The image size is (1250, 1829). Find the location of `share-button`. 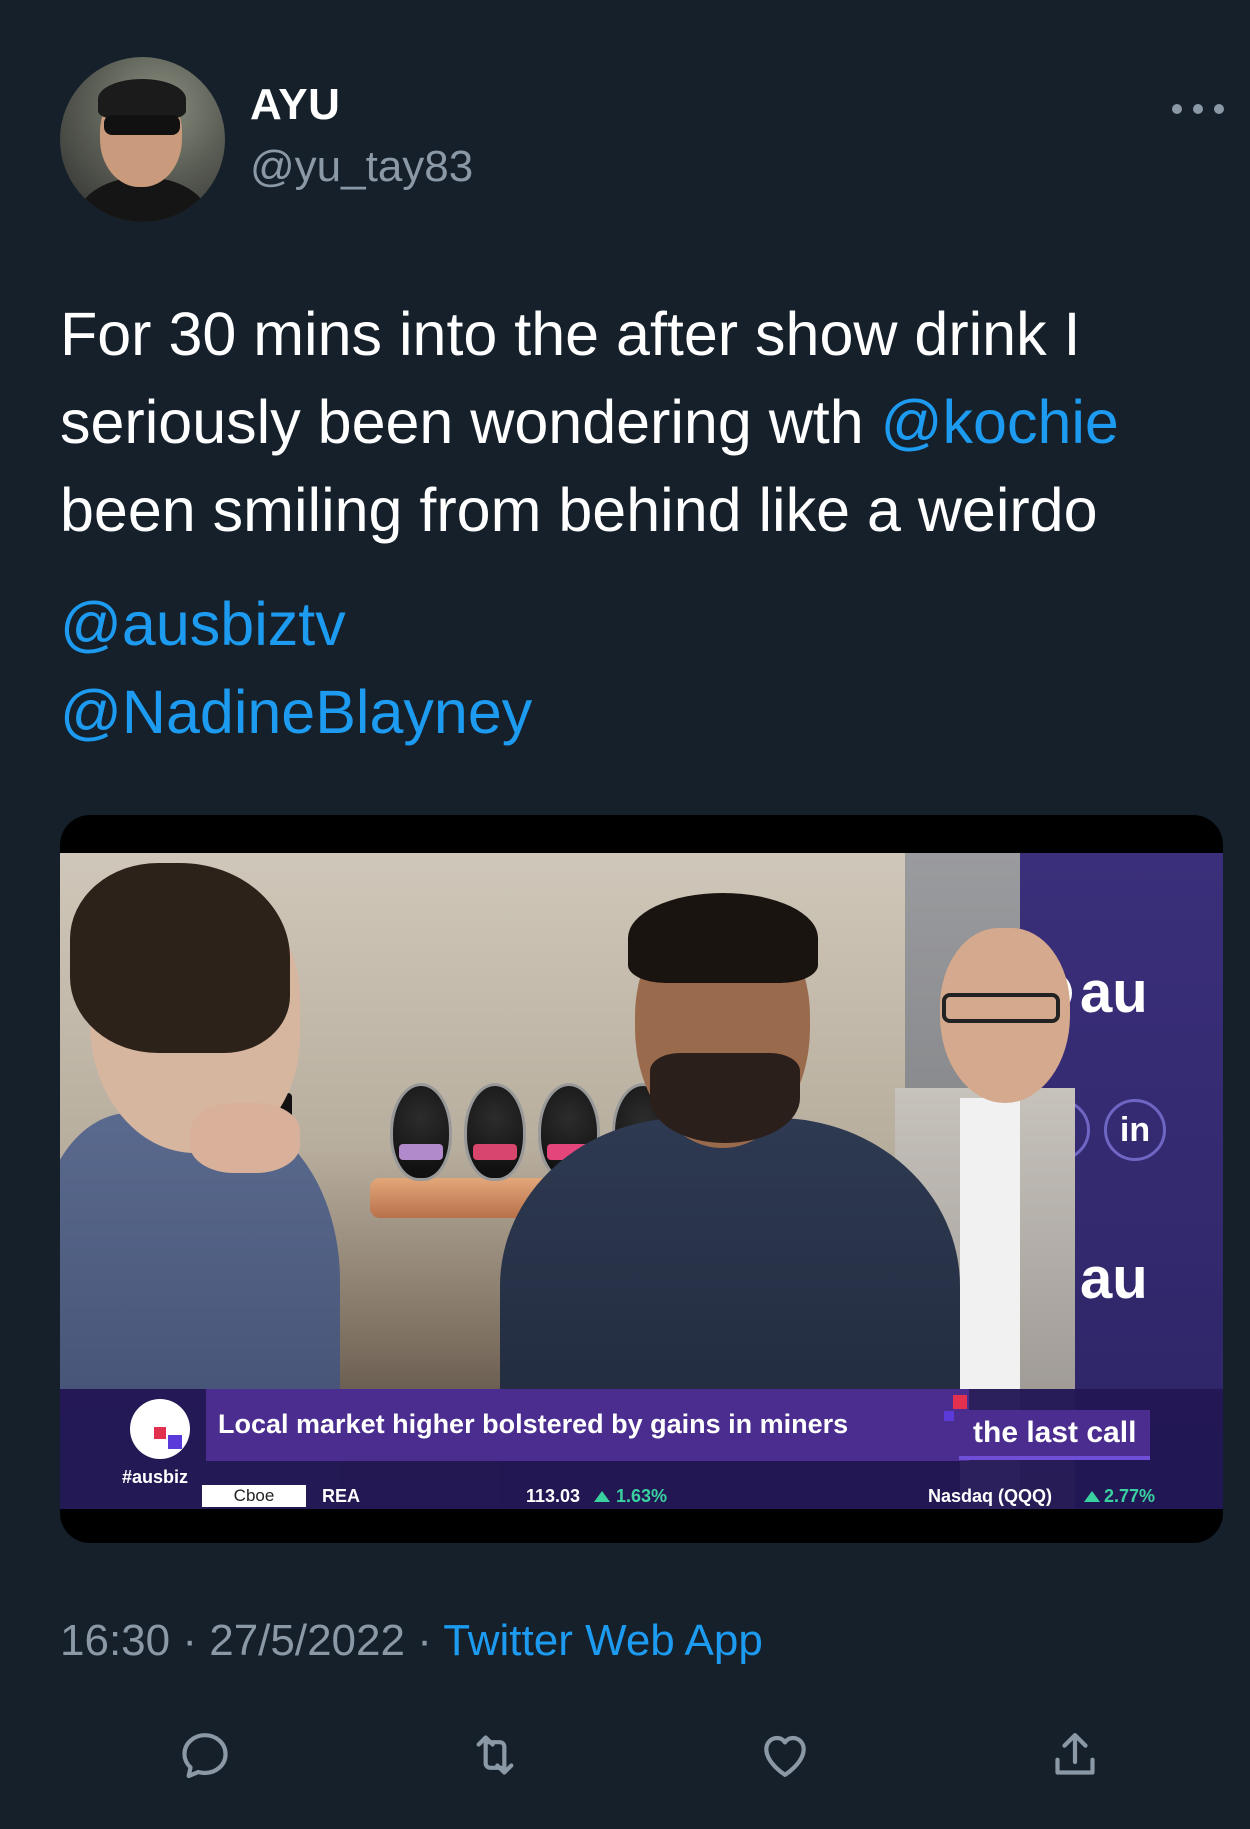

share-button is located at coordinates (1075, 1755).